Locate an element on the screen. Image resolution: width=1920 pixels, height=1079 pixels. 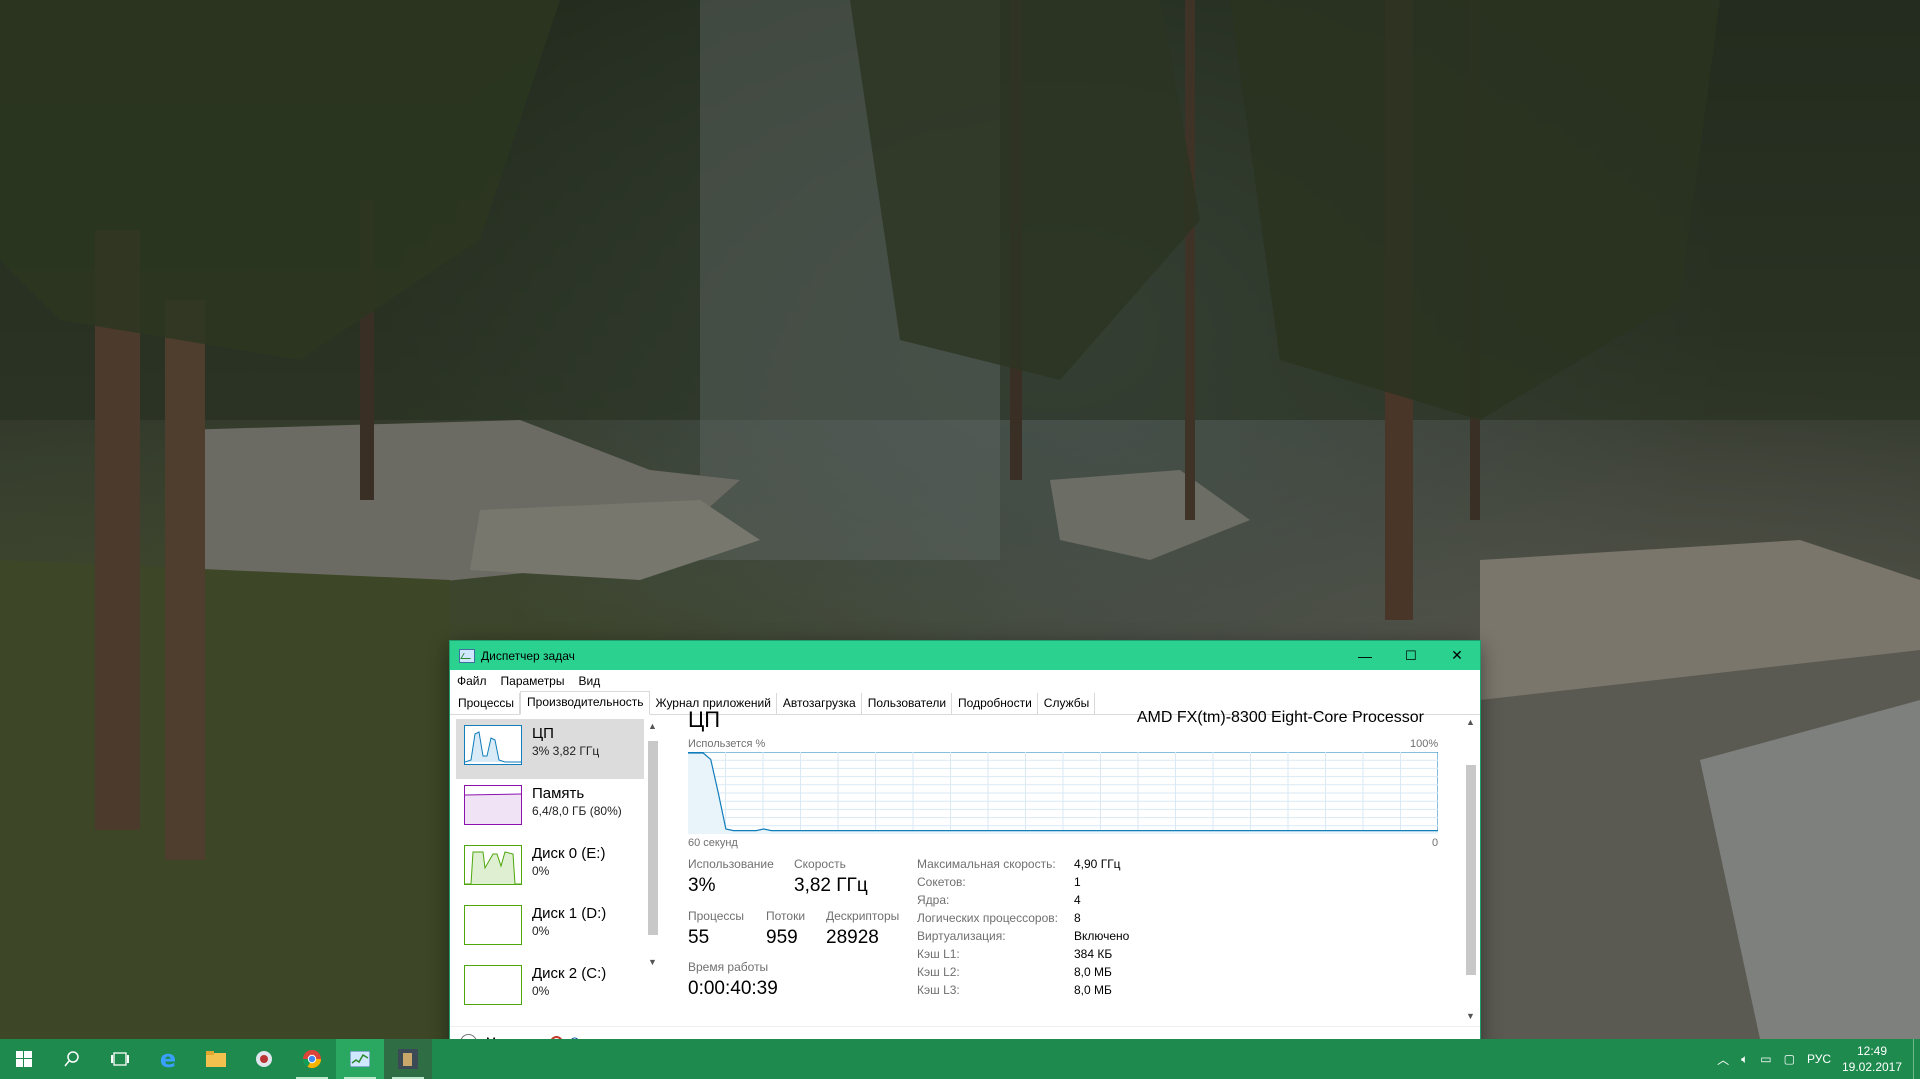
task-view-icon is located at coordinates (120, 1059).